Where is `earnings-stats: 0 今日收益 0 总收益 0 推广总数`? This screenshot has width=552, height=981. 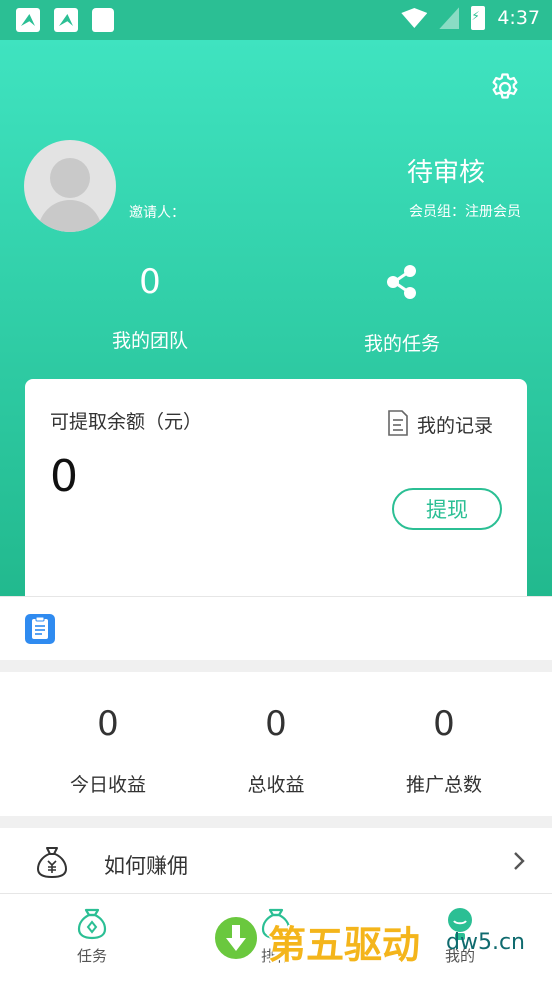
earnings-stats: 0 今日收益 0 总收益 0 推广总数 is located at coordinates (276, 744).